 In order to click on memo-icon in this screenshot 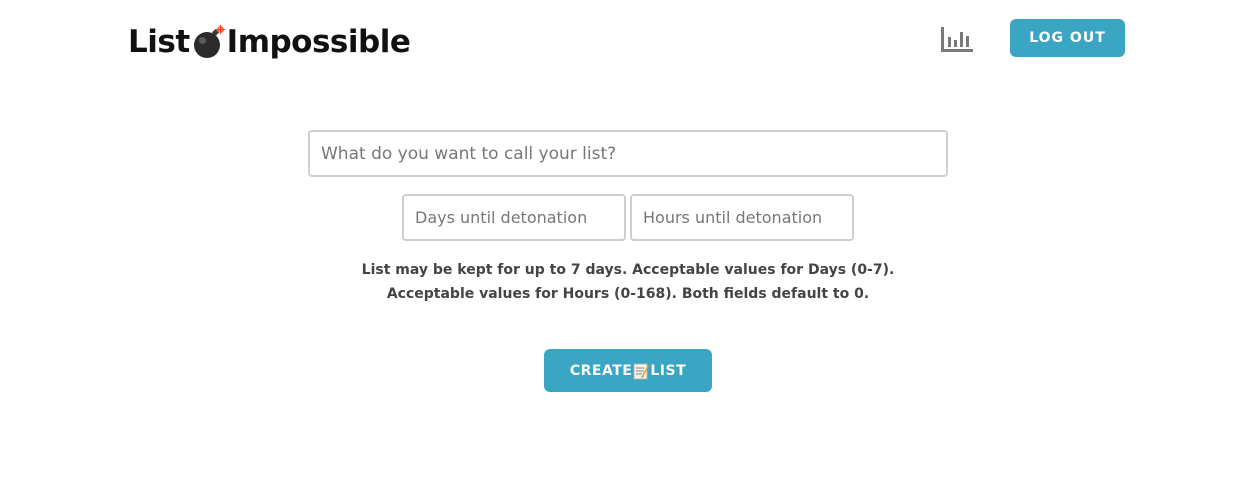, I will do `click(641, 371)`.